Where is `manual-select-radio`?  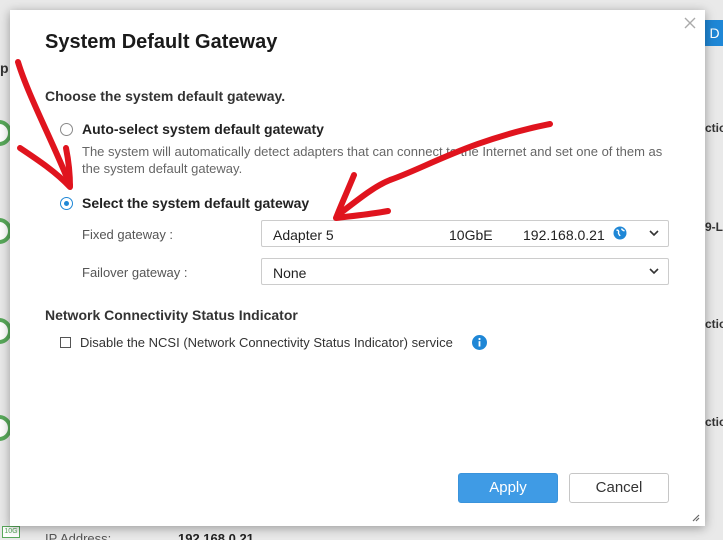
manual-select-radio is located at coordinates (66, 203).